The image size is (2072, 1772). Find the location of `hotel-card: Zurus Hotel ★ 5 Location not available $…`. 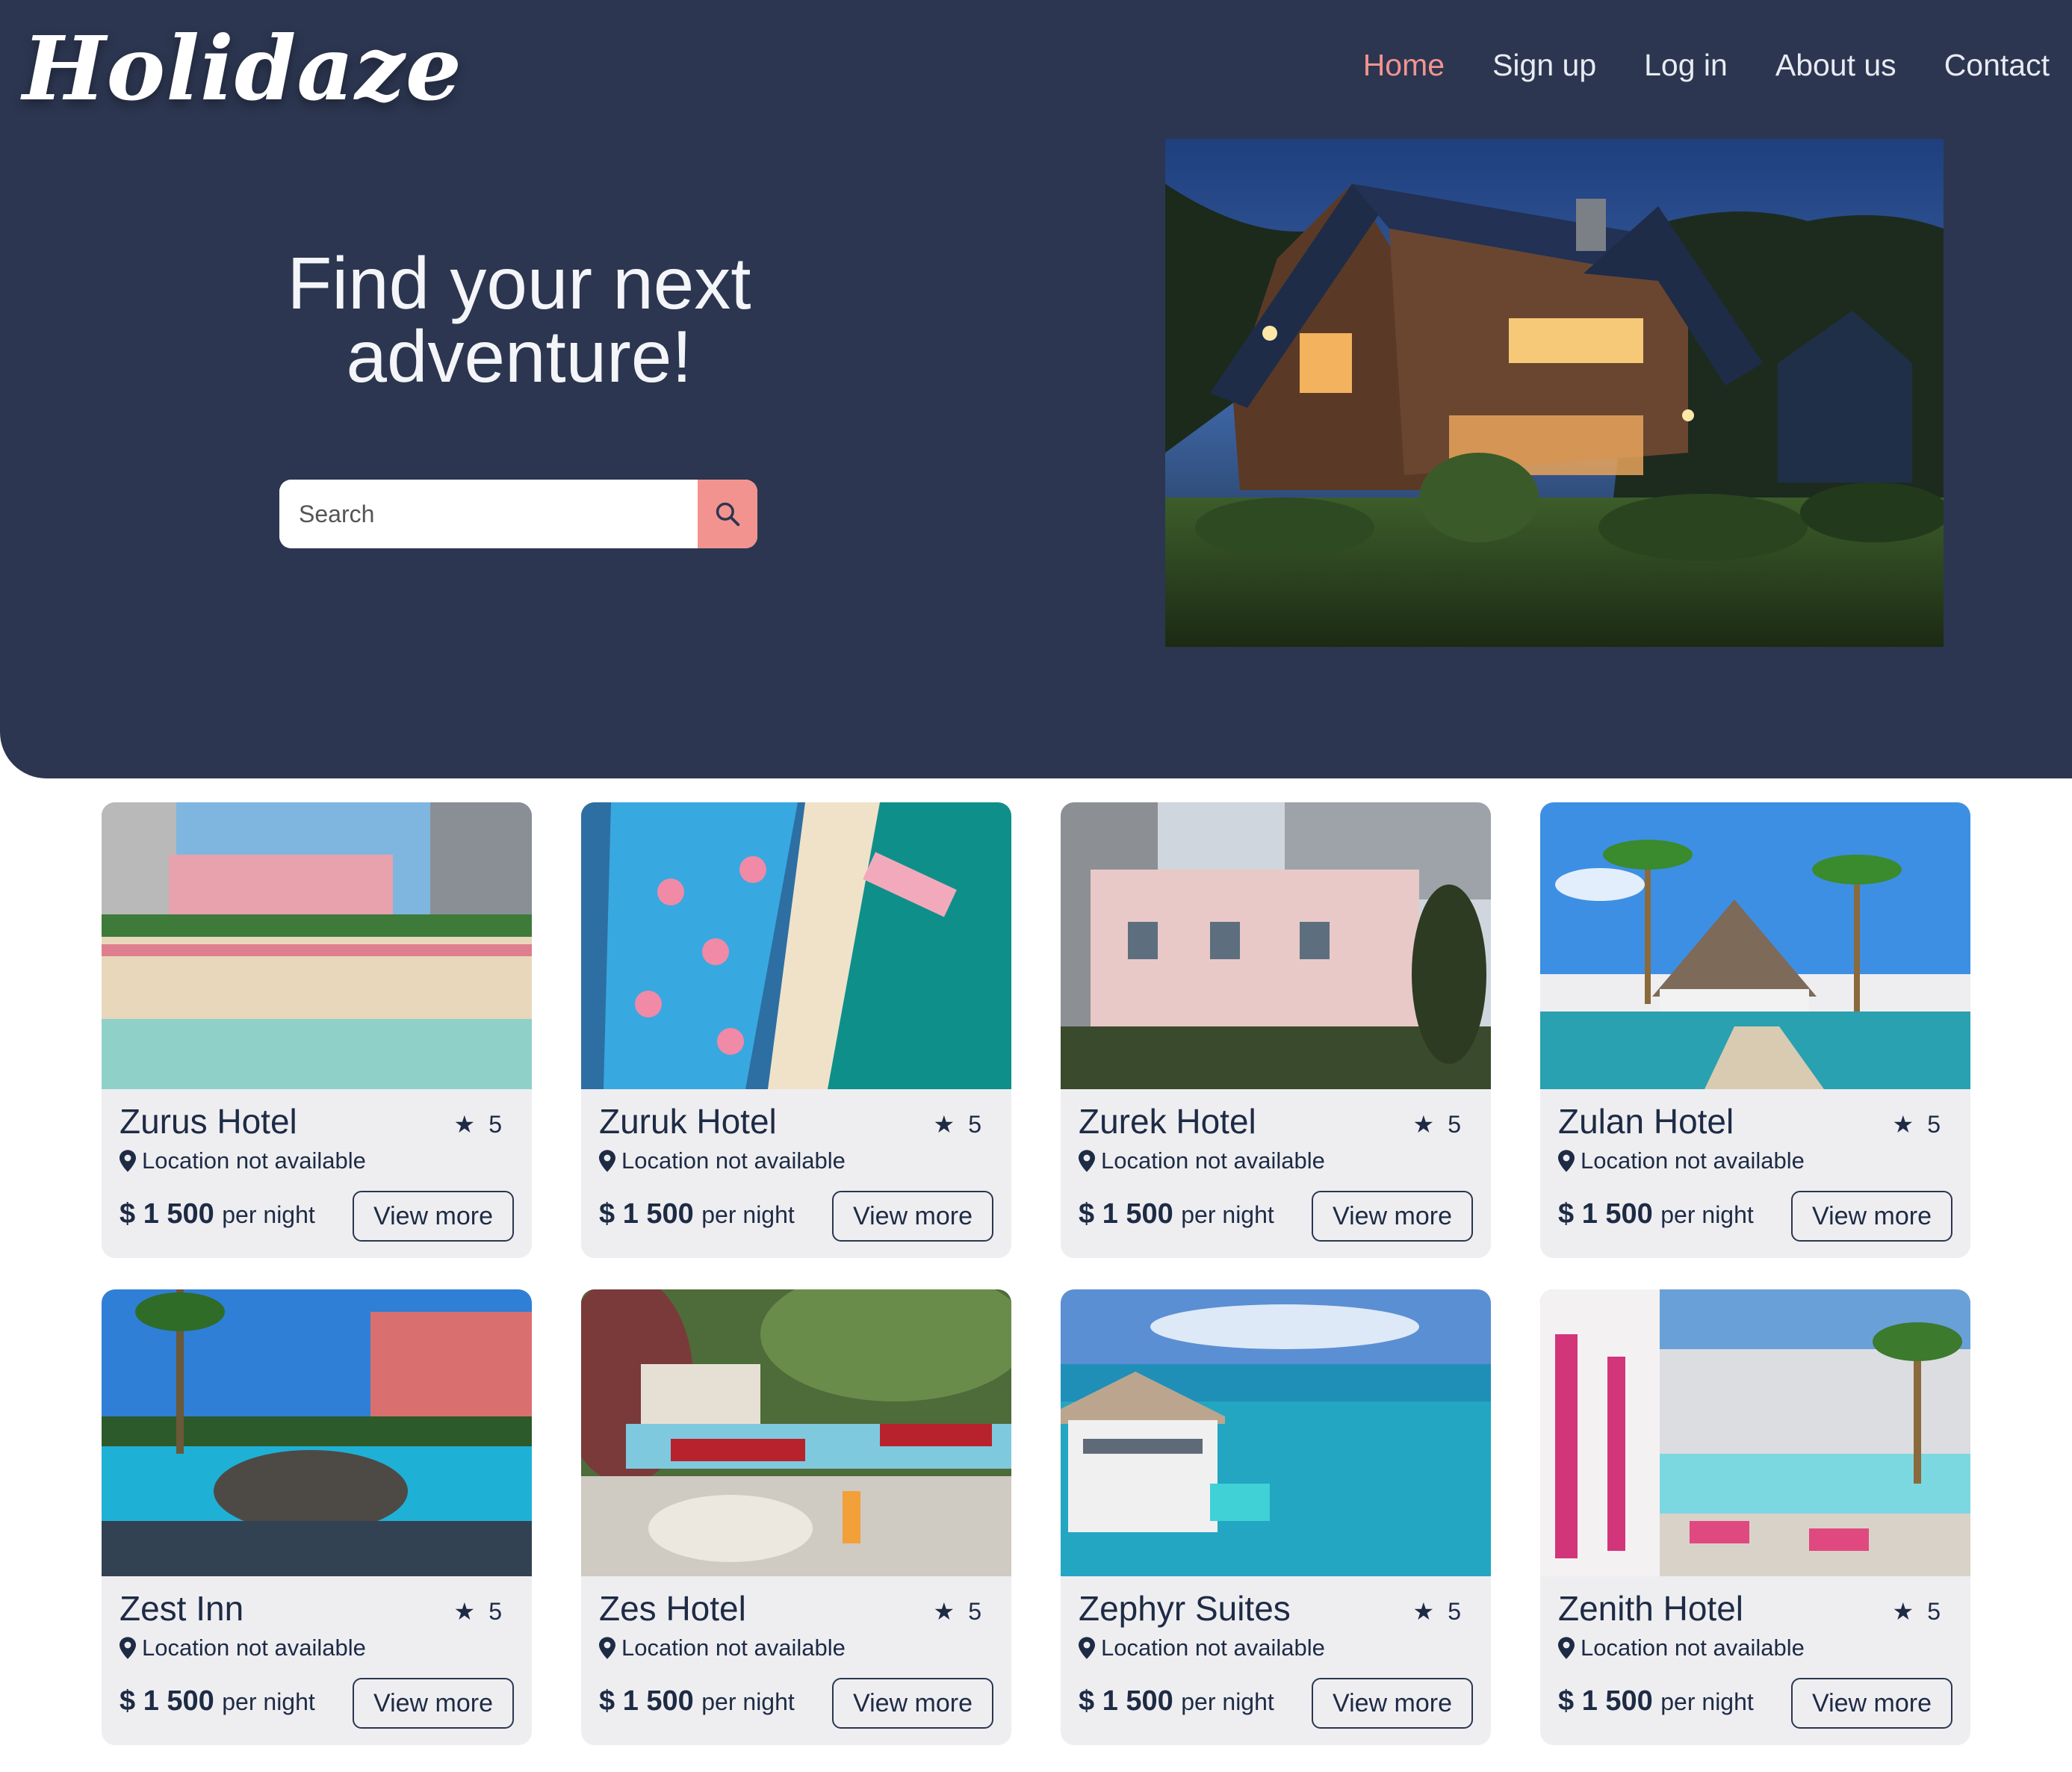

hotel-card: Zurus Hotel ★ 5 Location not available $… is located at coordinates (317, 1030).